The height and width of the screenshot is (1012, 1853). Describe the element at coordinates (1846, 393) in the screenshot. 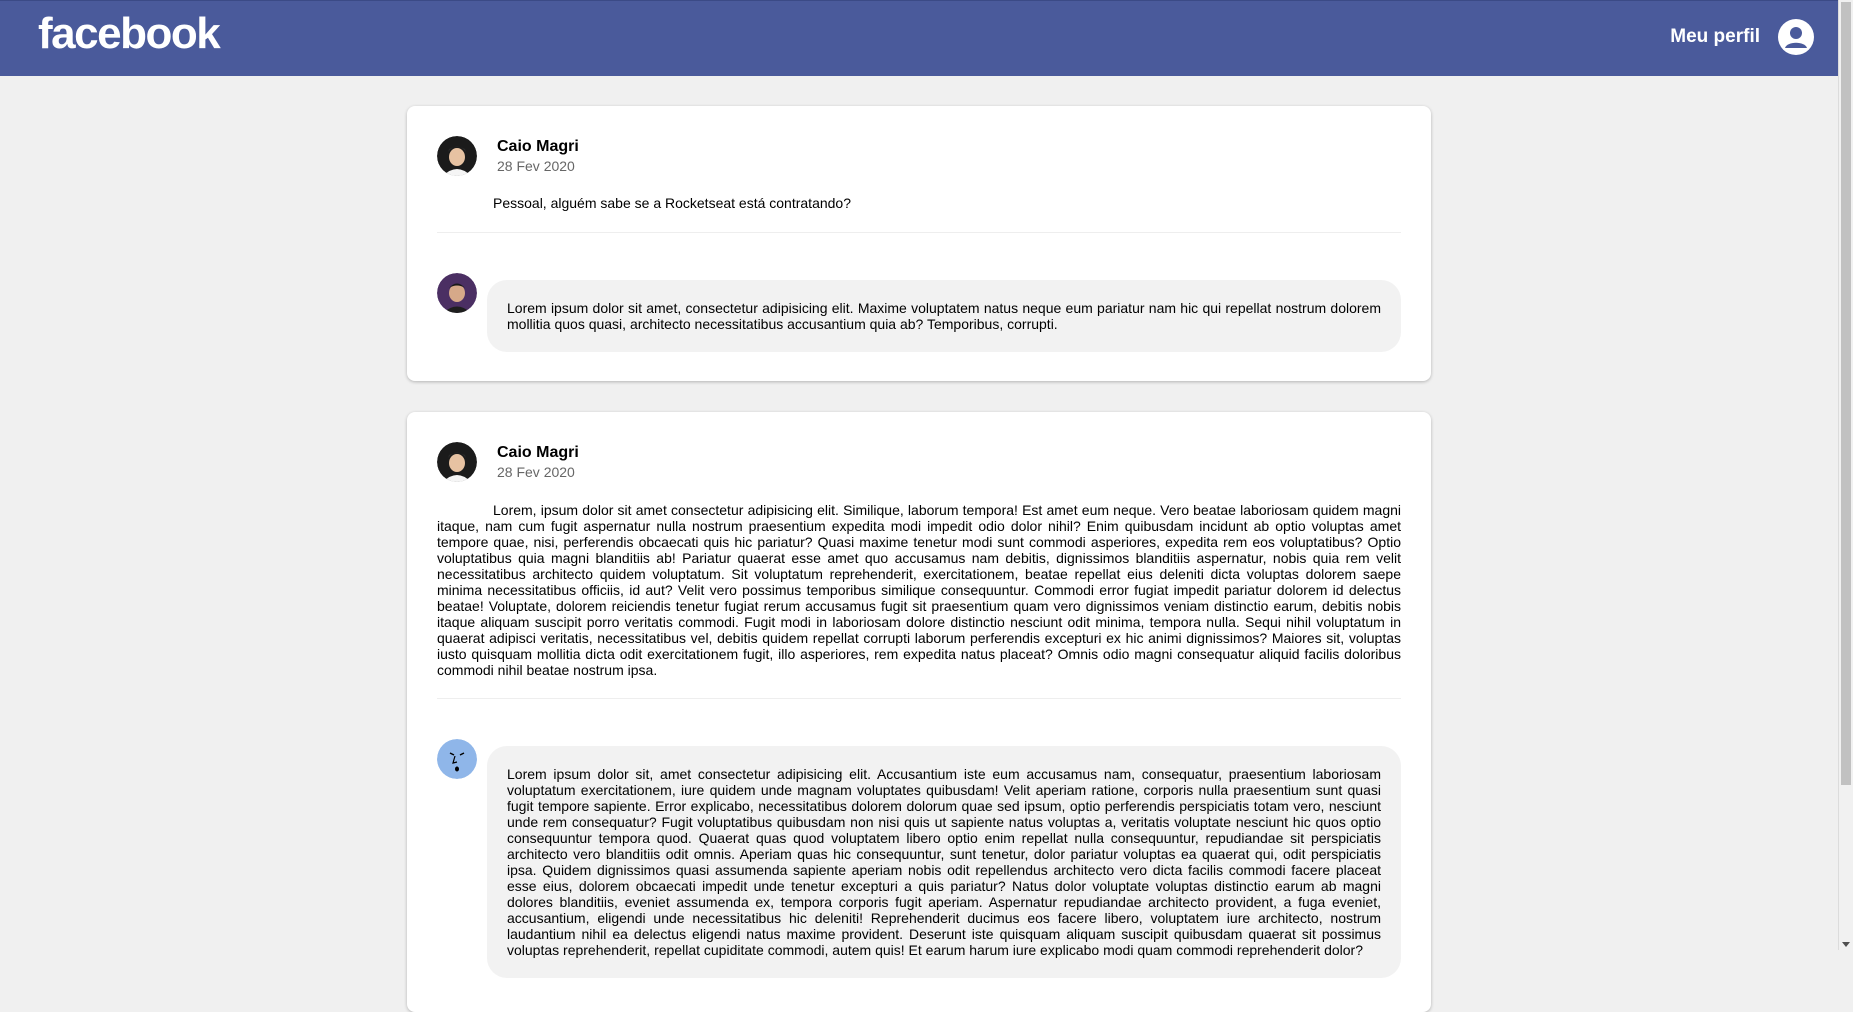

I see `scrollbar-thumb` at that location.